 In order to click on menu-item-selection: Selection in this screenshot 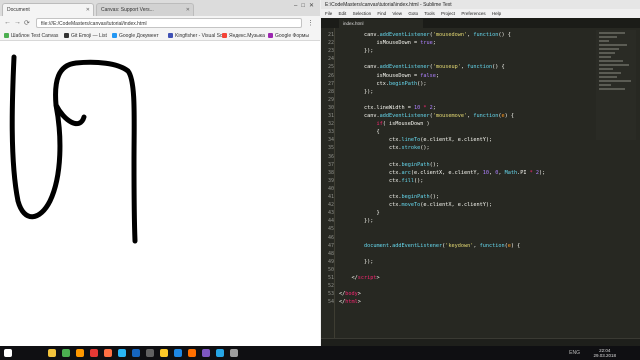, I will do `click(362, 13)`.